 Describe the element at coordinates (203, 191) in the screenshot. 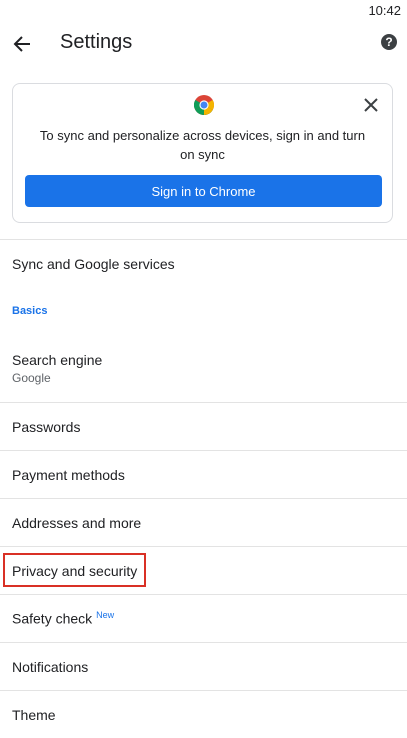

I see `signin-button: Sign in to Chrome` at that location.